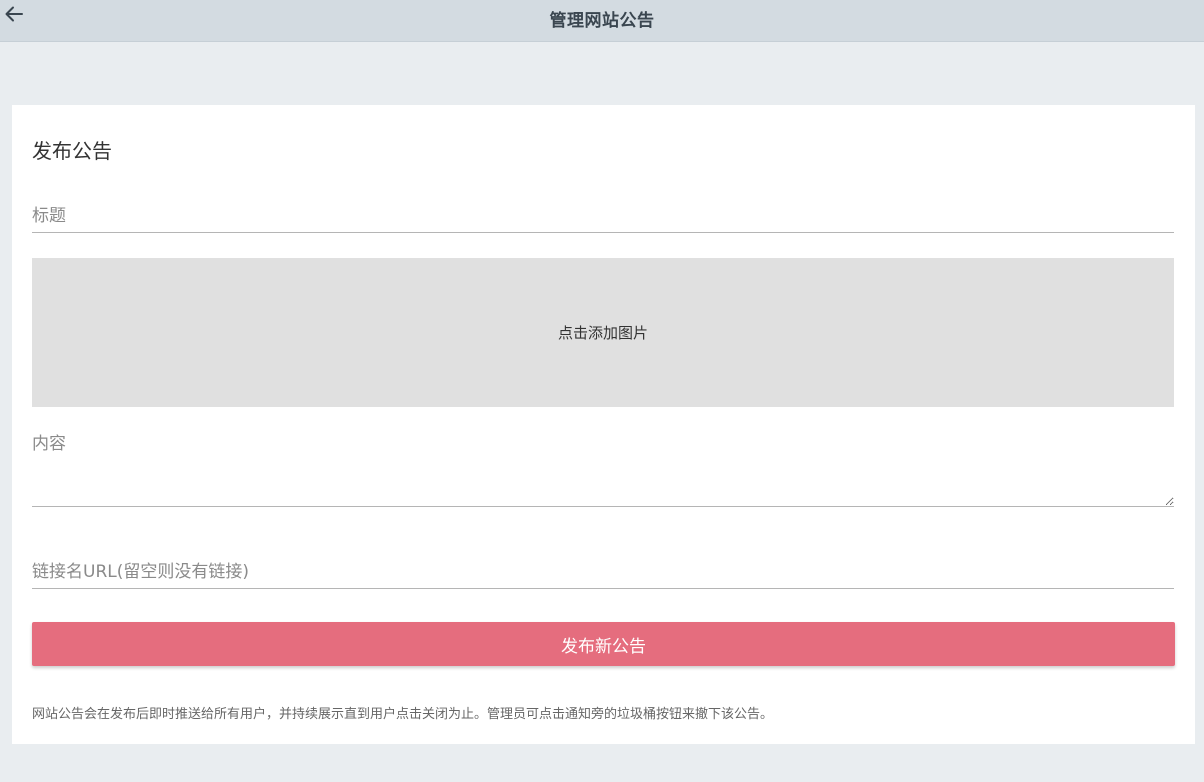 This screenshot has height=782, width=1204. Describe the element at coordinates (603, 644) in the screenshot. I see `publish-button: 发布新公告` at that location.